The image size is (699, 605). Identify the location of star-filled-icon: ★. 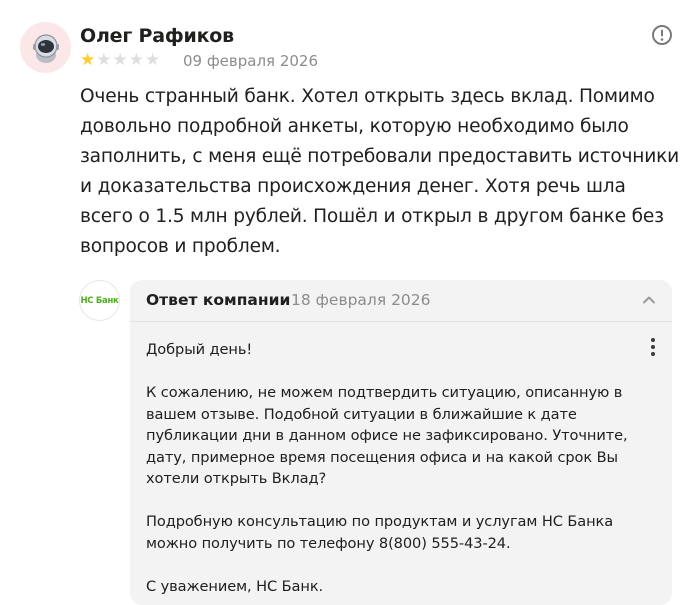
(88, 60).